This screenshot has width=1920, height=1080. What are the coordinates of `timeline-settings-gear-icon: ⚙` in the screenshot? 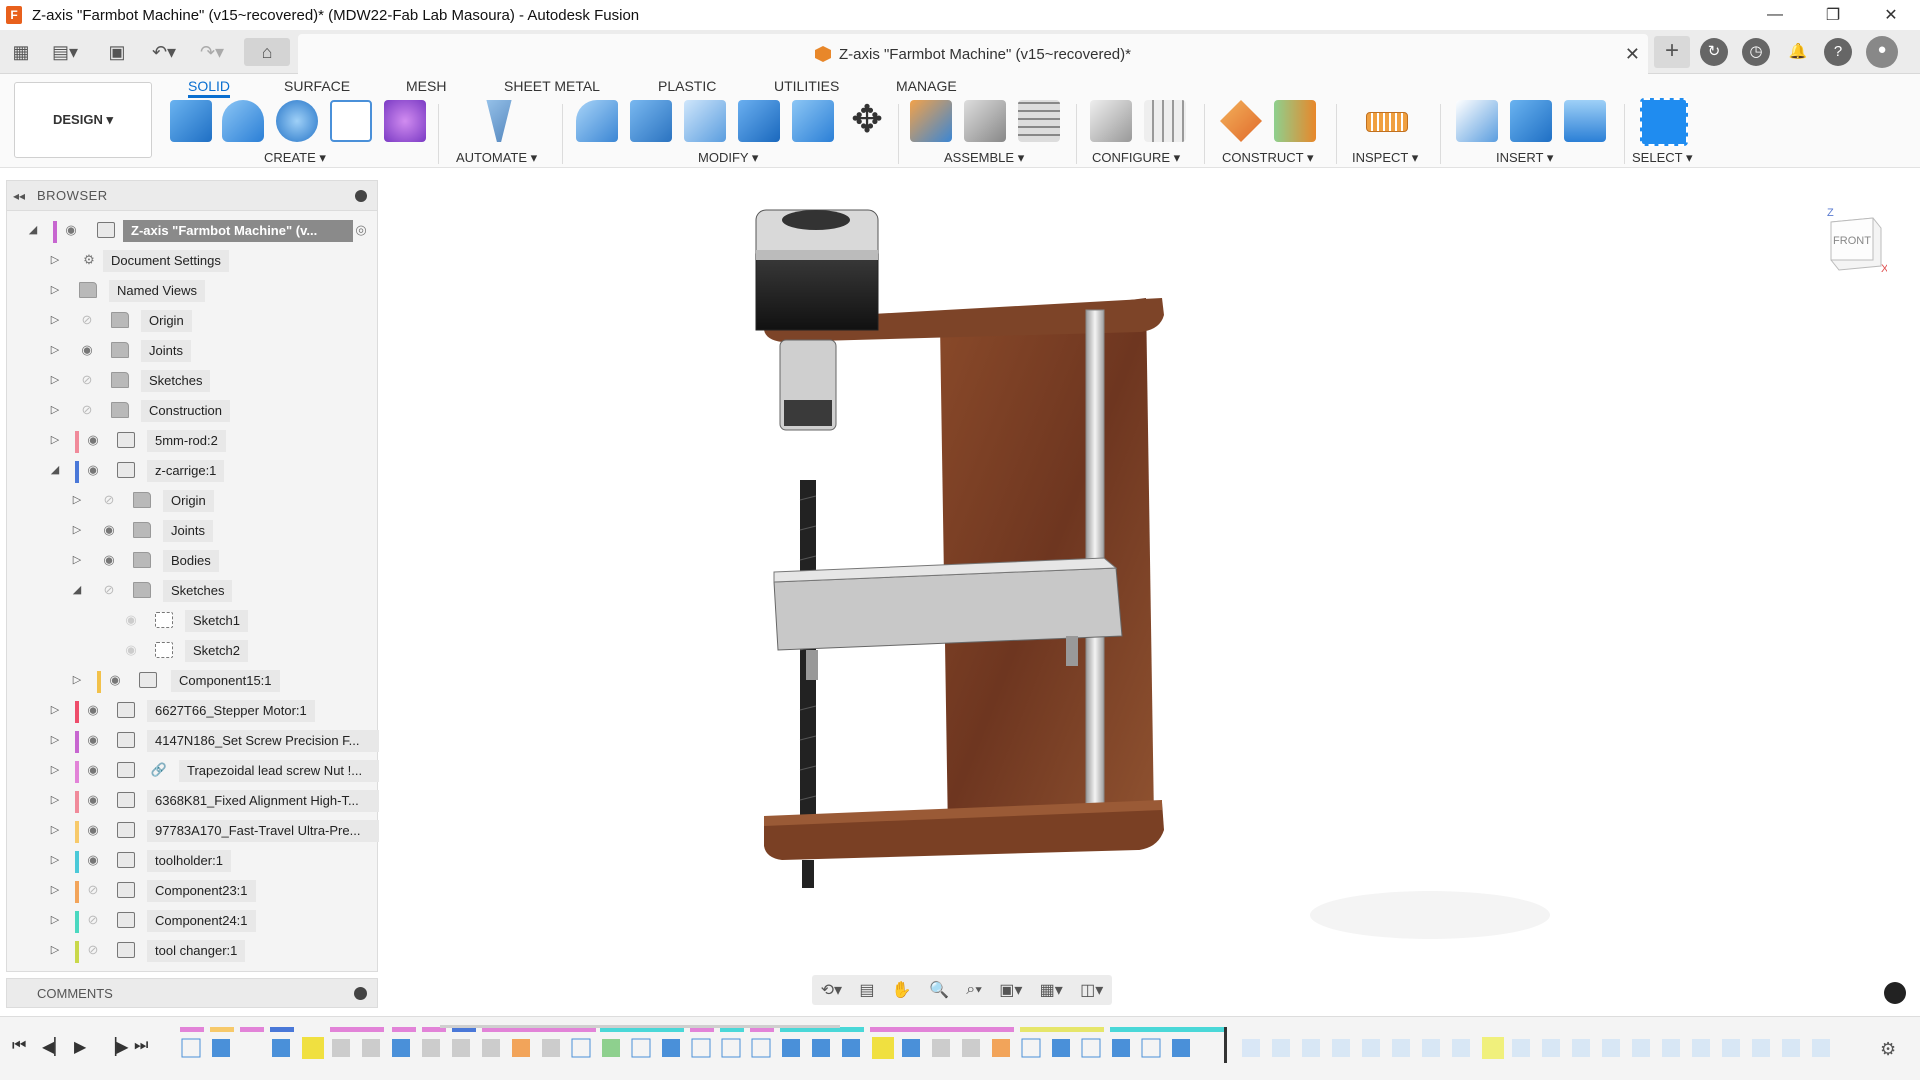 It's located at (1888, 1049).